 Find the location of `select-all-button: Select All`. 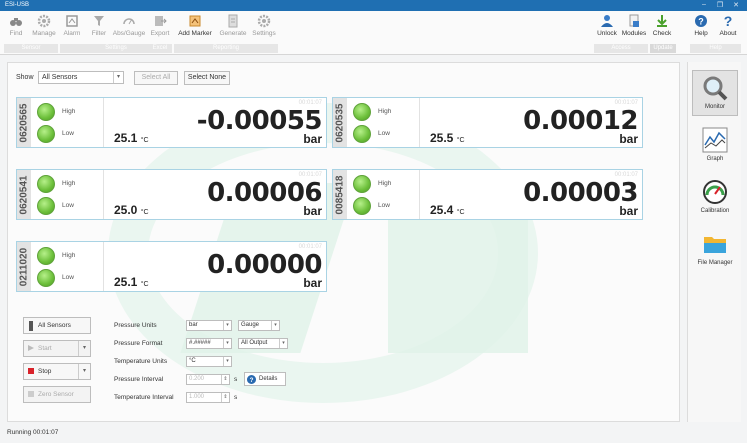

select-all-button: Select All is located at coordinates (156, 78).